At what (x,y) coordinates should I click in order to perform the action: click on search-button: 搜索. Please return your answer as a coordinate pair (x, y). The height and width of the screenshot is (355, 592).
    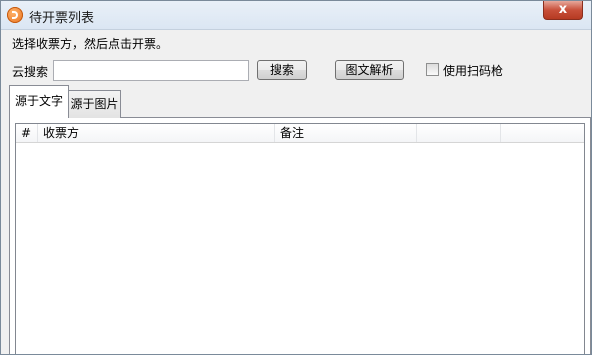
    Looking at the image, I should click on (282, 70).